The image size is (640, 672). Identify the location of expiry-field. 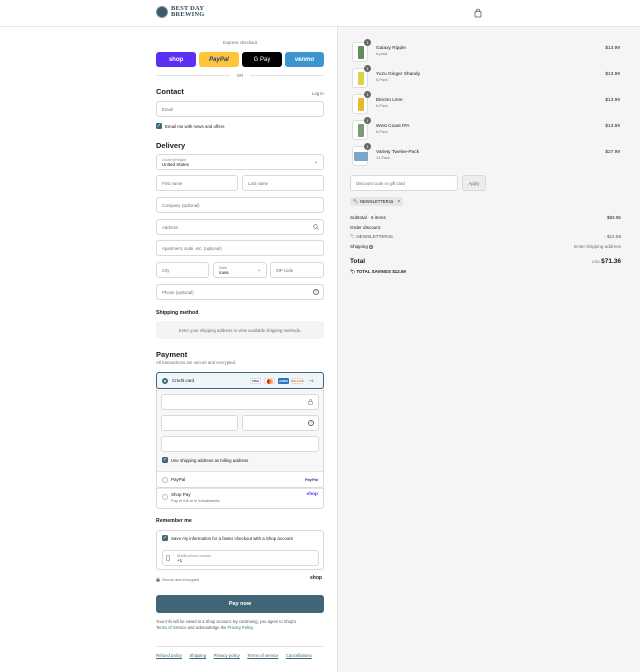
(199, 423).